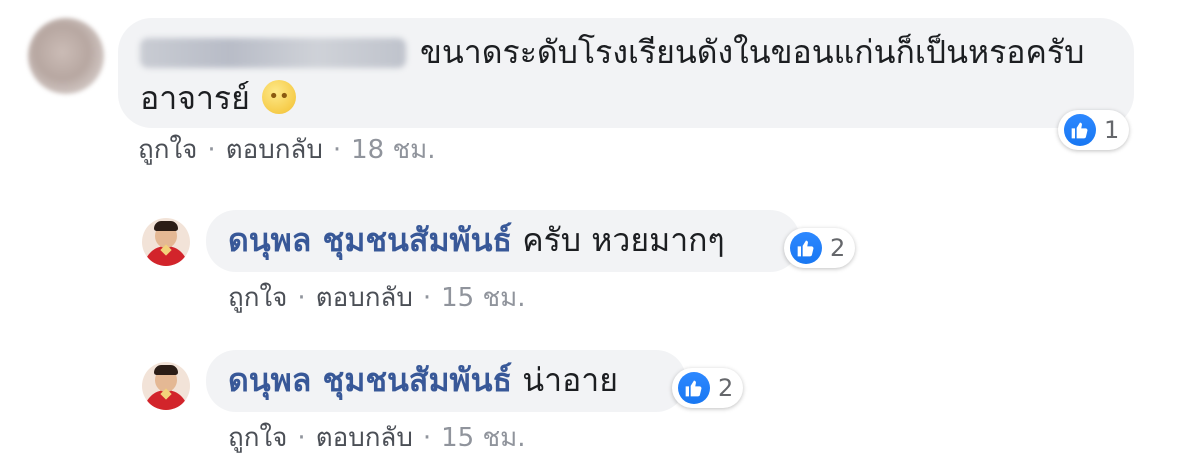 The height and width of the screenshot is (474, 1200). What do you see at coordinates (393, 150) in the screenshot?
I see `timestamp: 18 ชม.` at bounding box center [393, 150].